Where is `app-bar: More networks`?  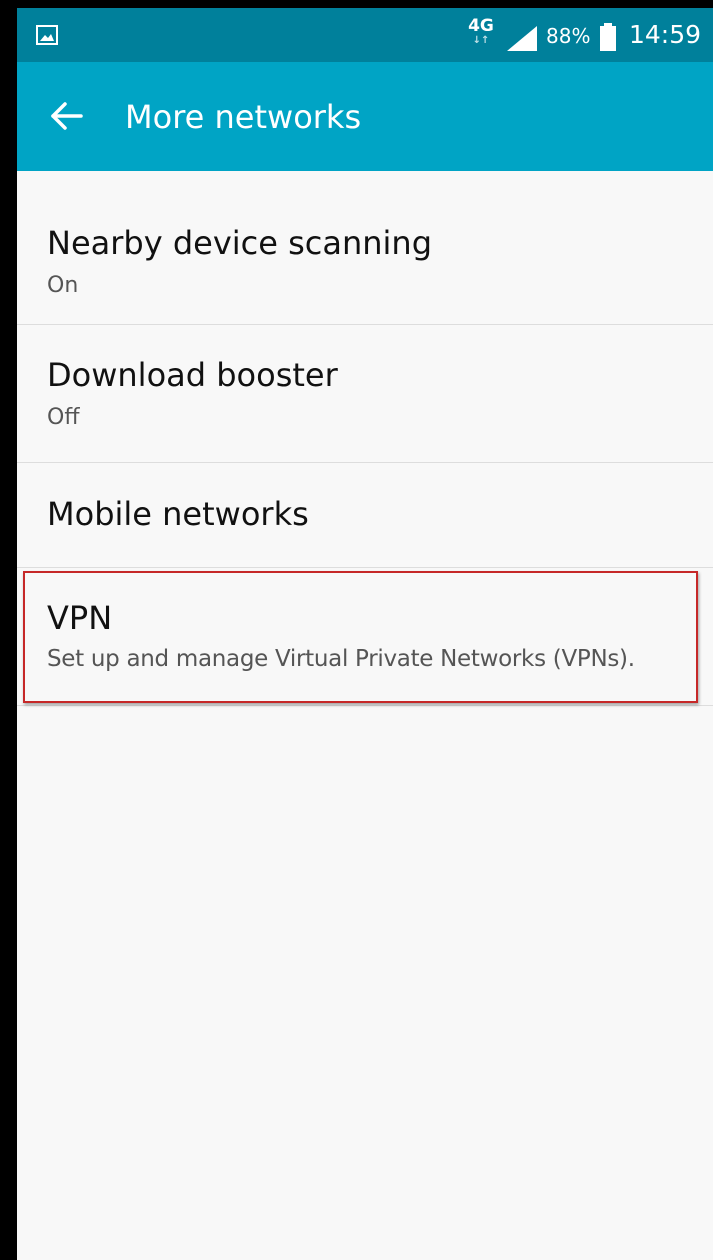 app-bar: More networks is located at coordinates (365, 116).